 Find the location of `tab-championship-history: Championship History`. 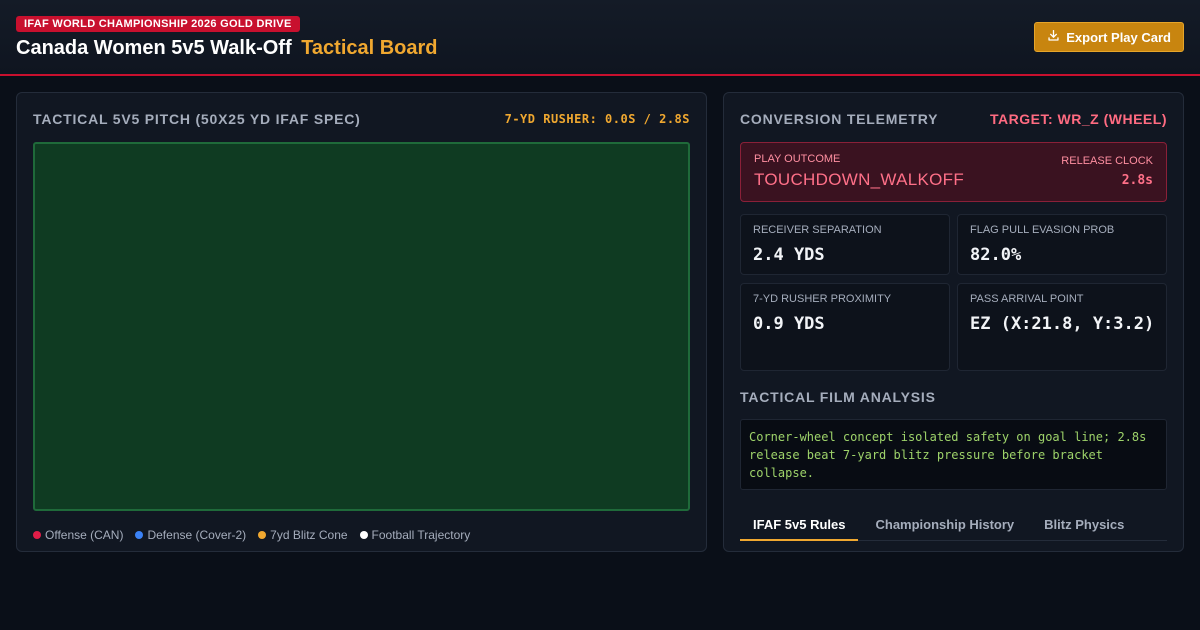

tab-championship-history: Championship History is located at coordinates (944, 525).